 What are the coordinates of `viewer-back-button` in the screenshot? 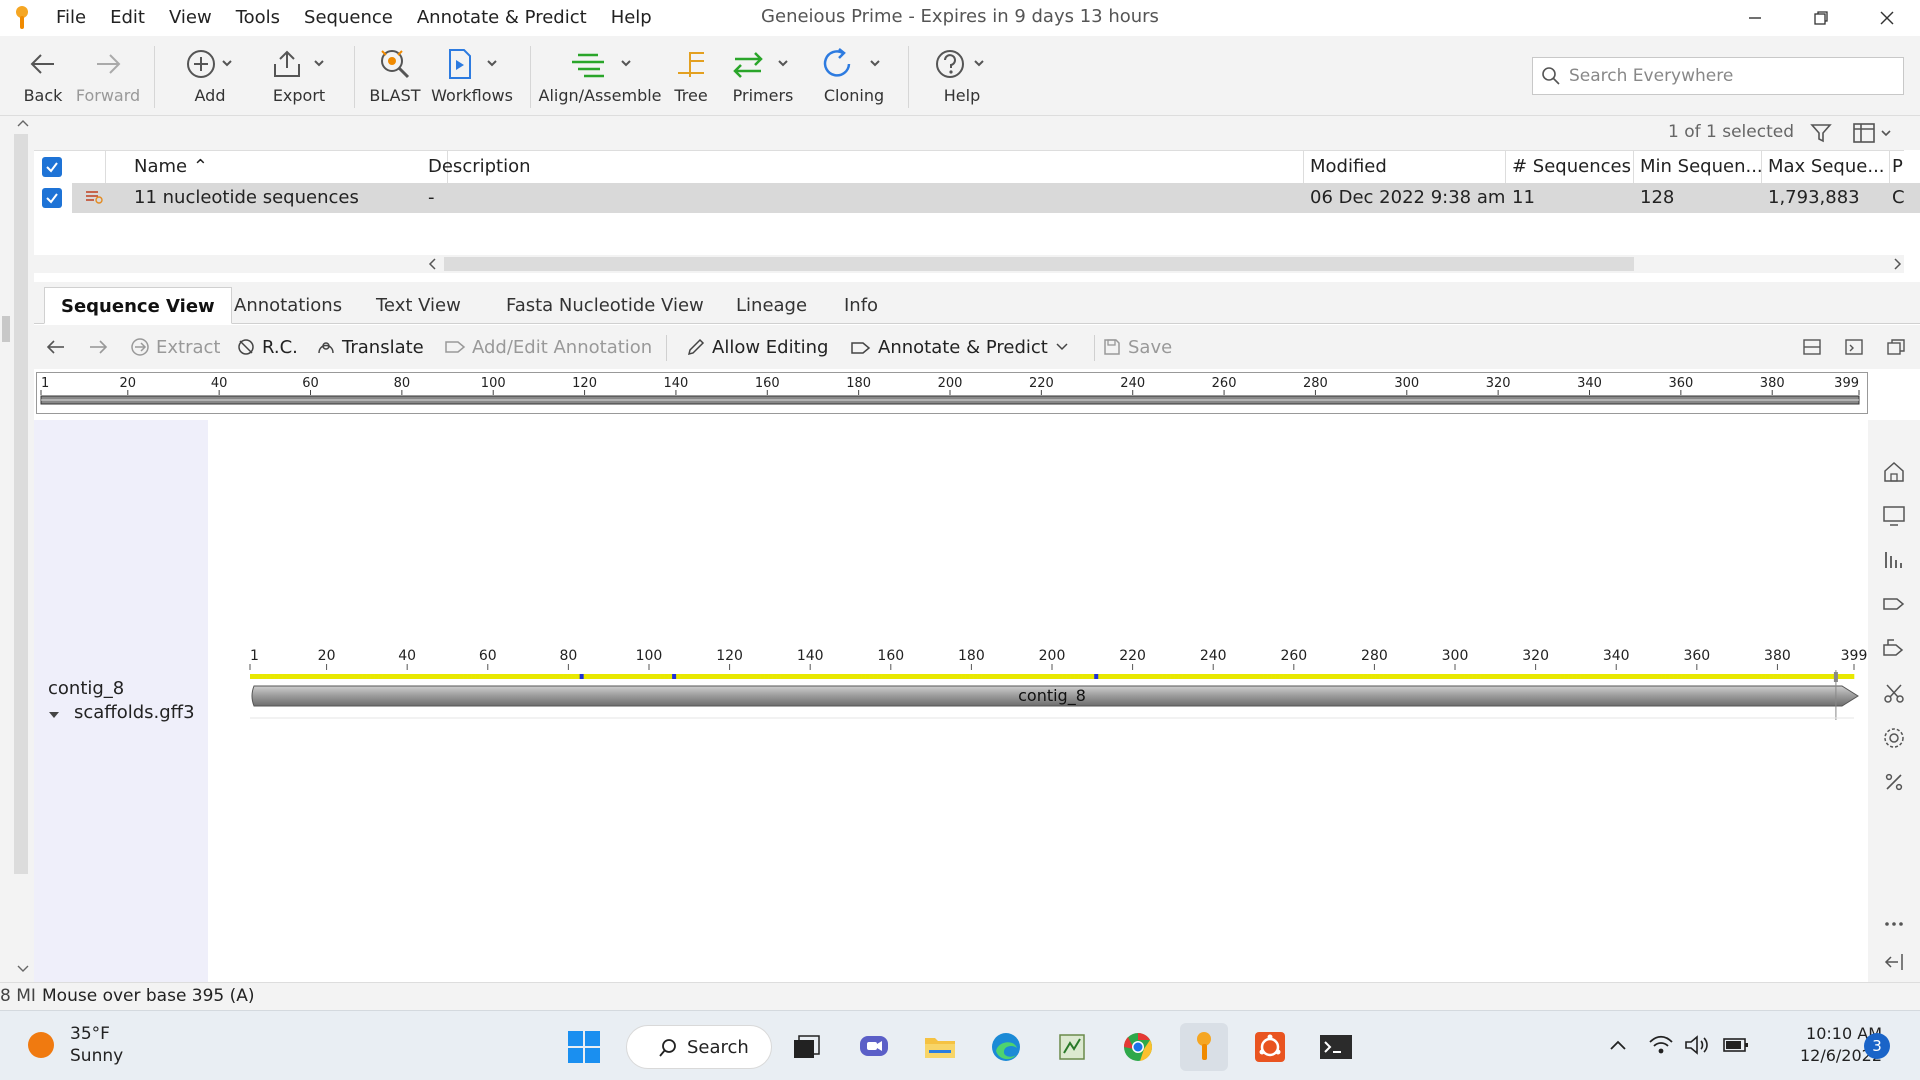 It's located at (59, 347).